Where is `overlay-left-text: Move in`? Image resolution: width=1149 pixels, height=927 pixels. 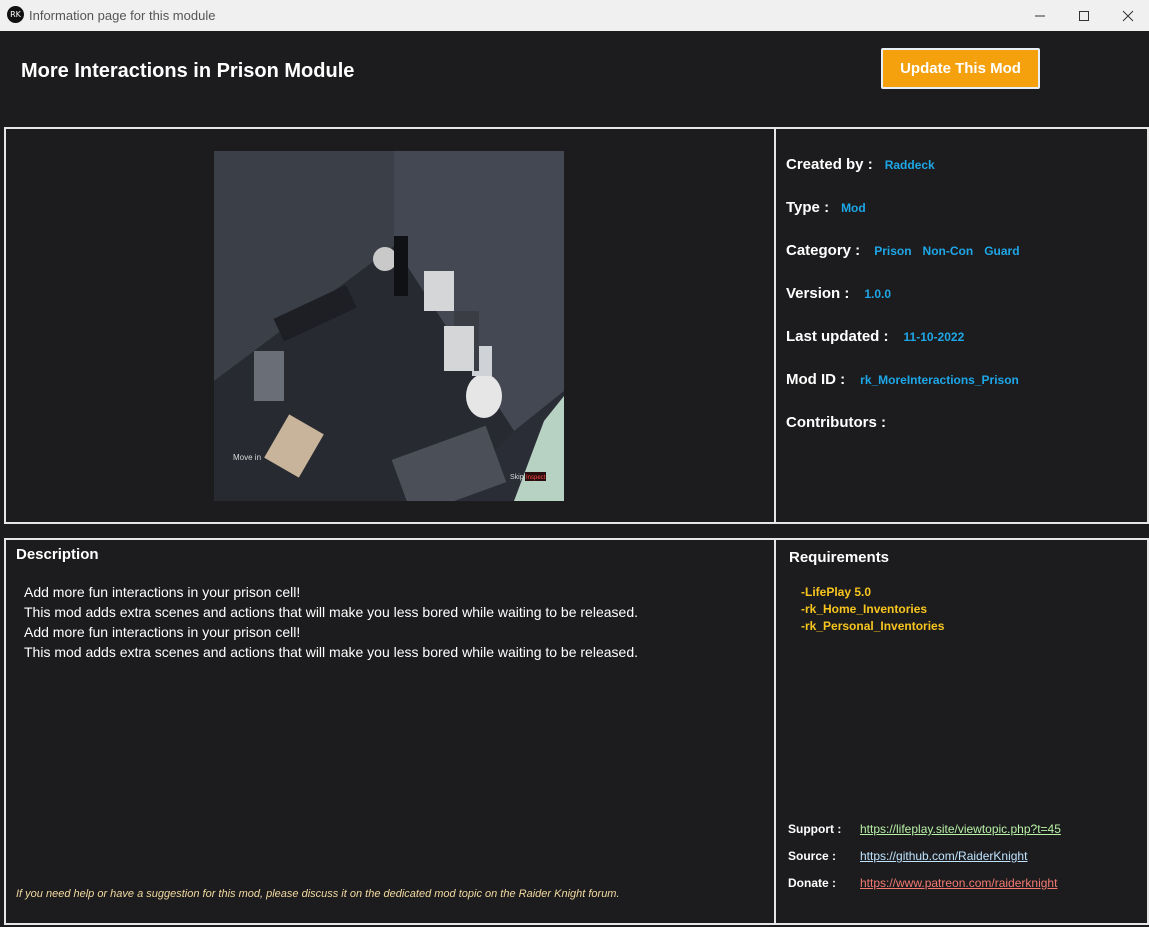
overlay-left-text: Move in is located at coordinates (247, 457).